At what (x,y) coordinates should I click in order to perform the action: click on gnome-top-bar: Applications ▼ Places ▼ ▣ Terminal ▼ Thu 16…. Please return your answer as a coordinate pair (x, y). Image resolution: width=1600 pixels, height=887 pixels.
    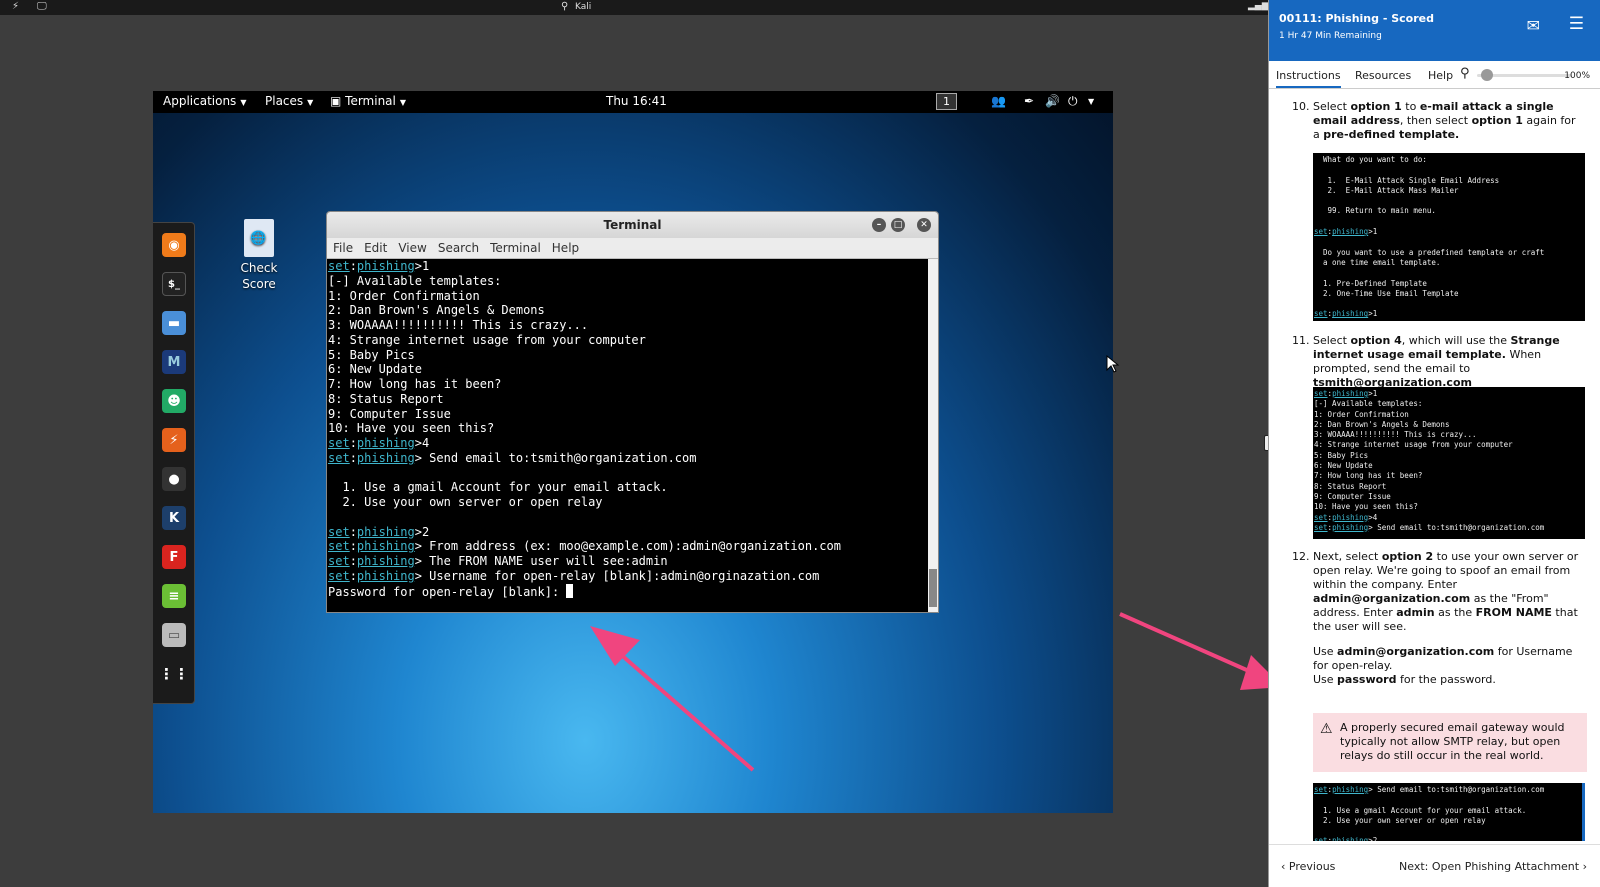
    Looking at the image, I should click on (633, 102).